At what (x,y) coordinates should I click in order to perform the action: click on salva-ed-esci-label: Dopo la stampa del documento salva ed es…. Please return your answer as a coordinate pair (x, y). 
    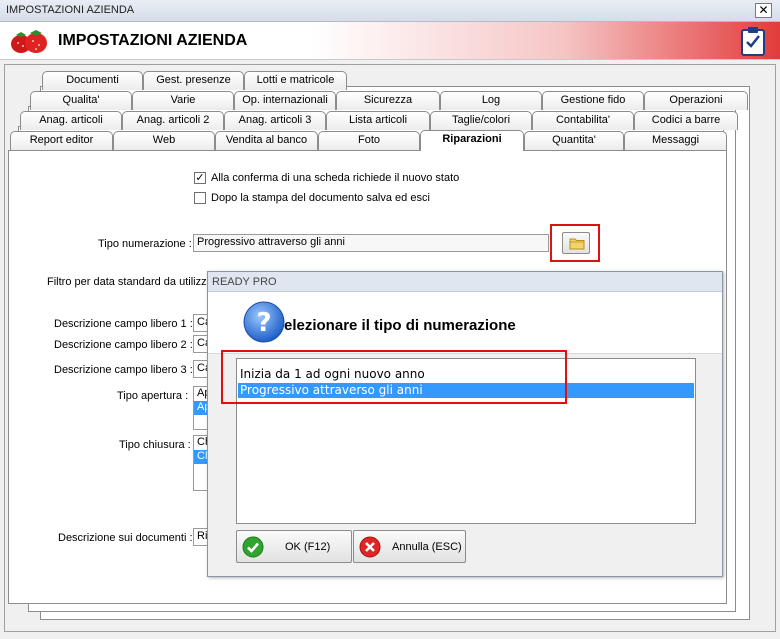
    Looking at the image, I should click on (320, 198).